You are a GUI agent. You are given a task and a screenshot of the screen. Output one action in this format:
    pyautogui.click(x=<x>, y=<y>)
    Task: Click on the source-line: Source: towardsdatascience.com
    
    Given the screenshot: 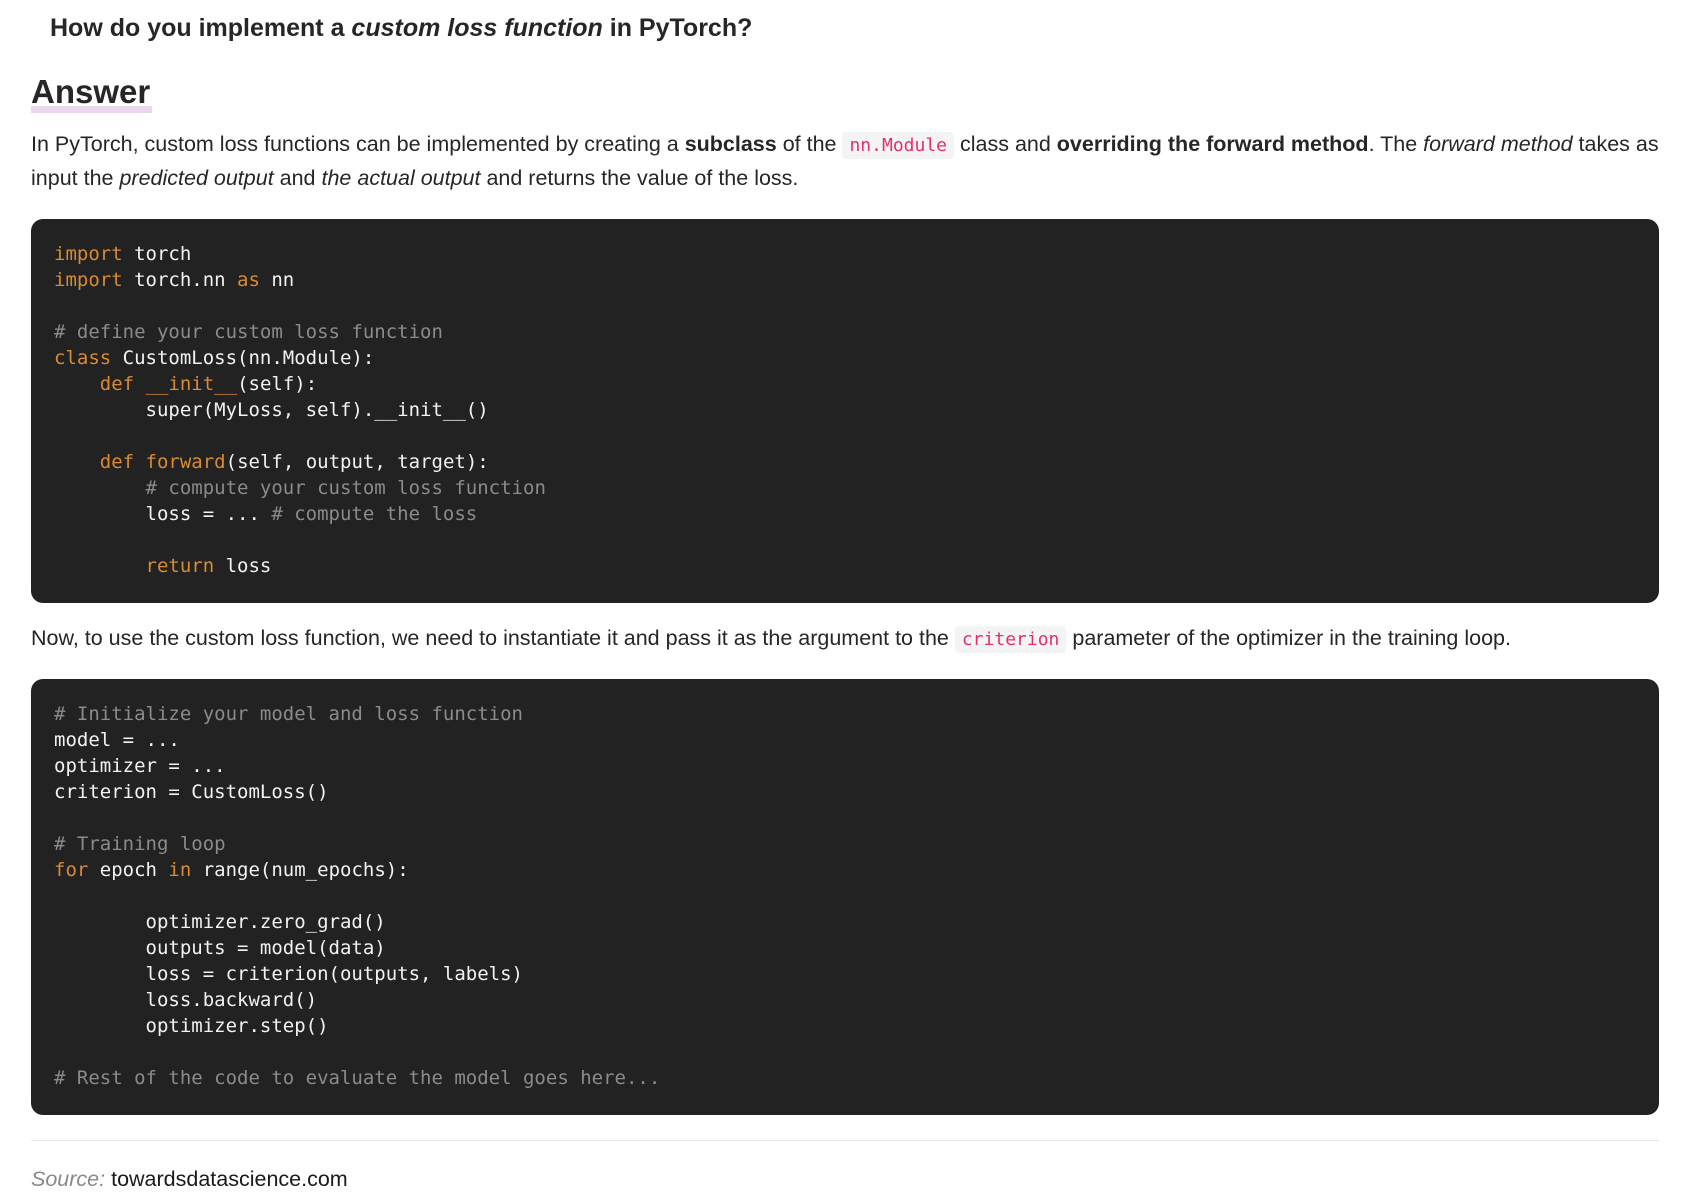 What is the action you would take?
    pyautogui.click(x=189, y=1179)
    